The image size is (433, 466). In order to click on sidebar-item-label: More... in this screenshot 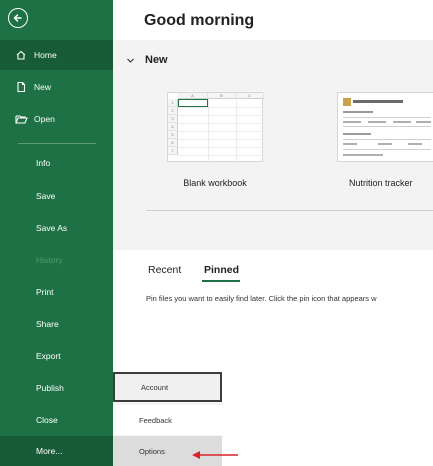, I will do `click(49, 451)`.